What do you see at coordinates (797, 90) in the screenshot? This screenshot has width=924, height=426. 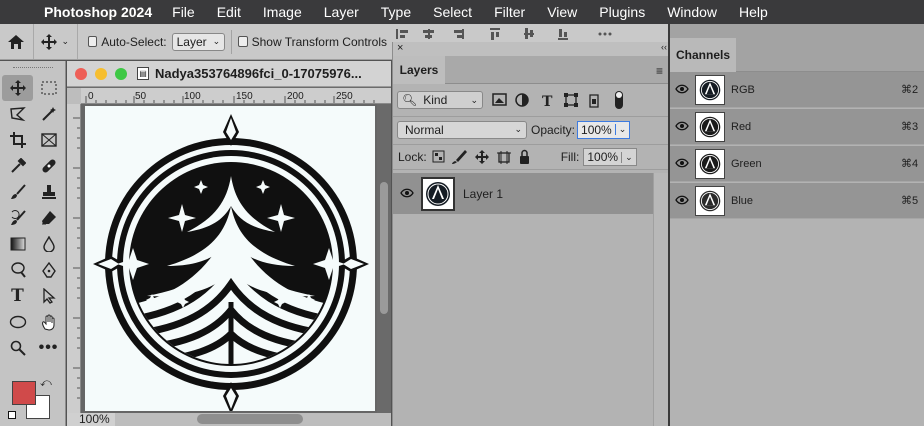 I see `channel-row-rgb: RGB ⌘2` at bounding box center [797, 90].